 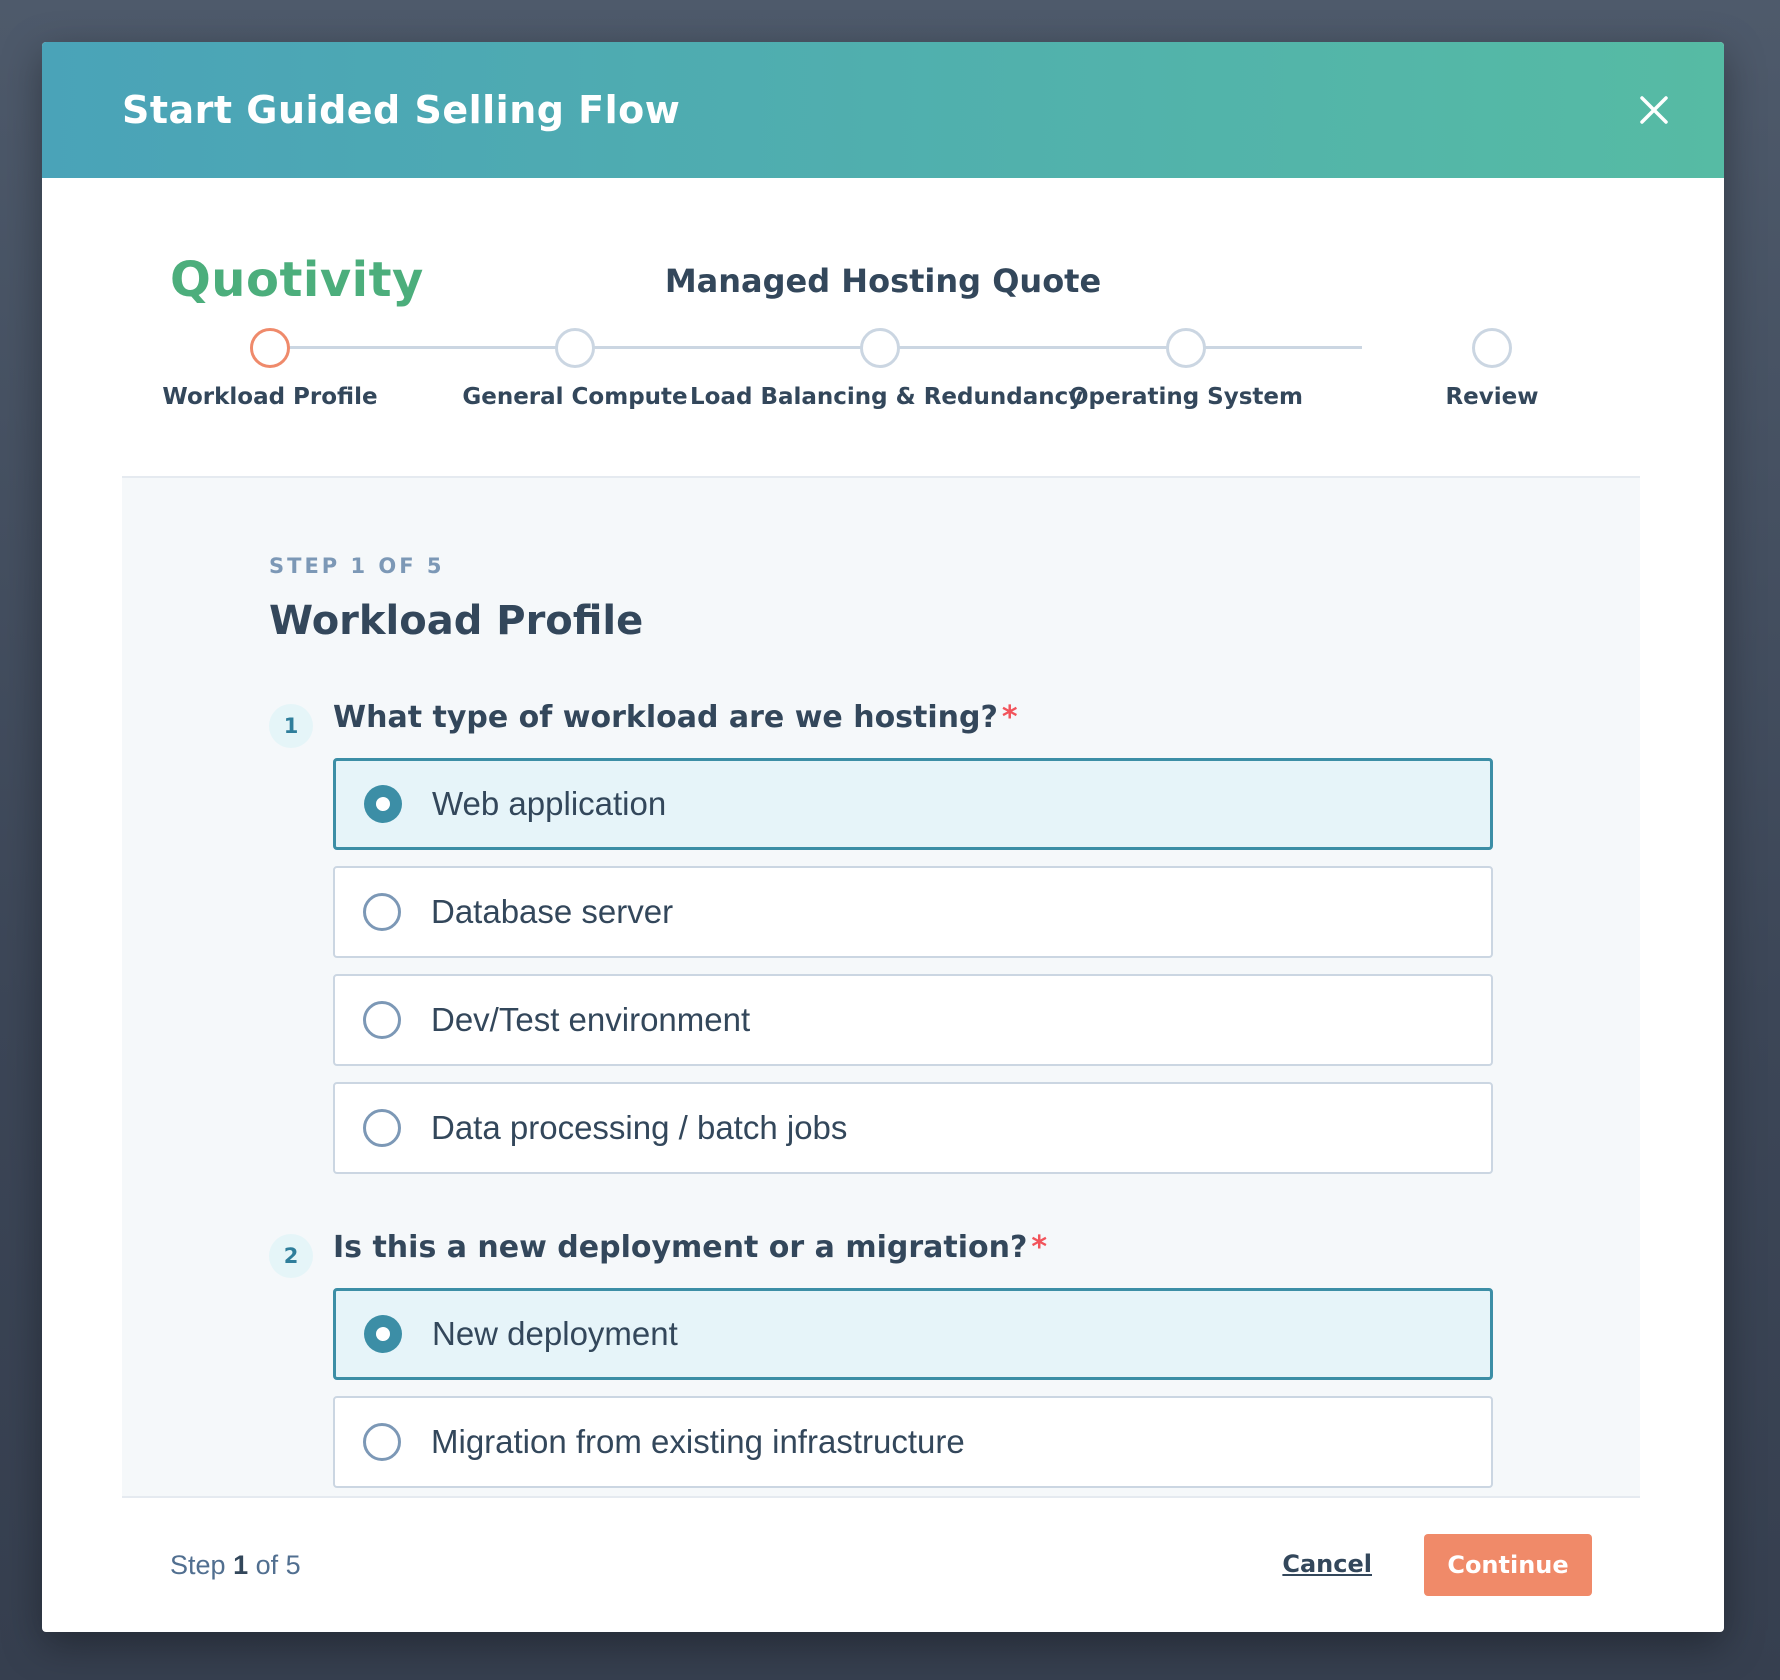 I want to click on step-label: Review, so click(x=1492, y=397).